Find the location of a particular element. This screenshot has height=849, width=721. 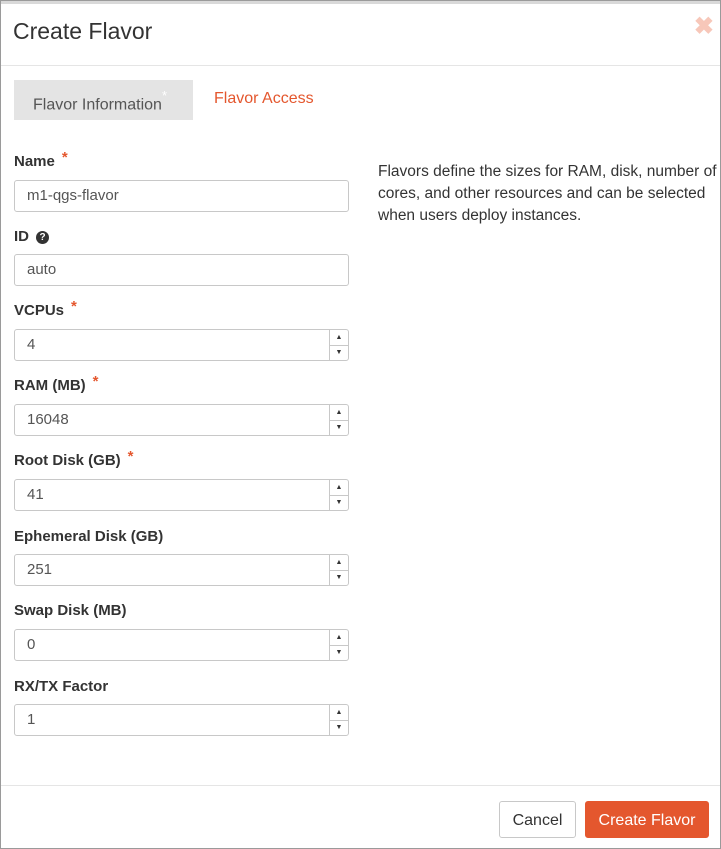

root-disk-stepper: ▲ ▼ is located at coordinates (338, 495).